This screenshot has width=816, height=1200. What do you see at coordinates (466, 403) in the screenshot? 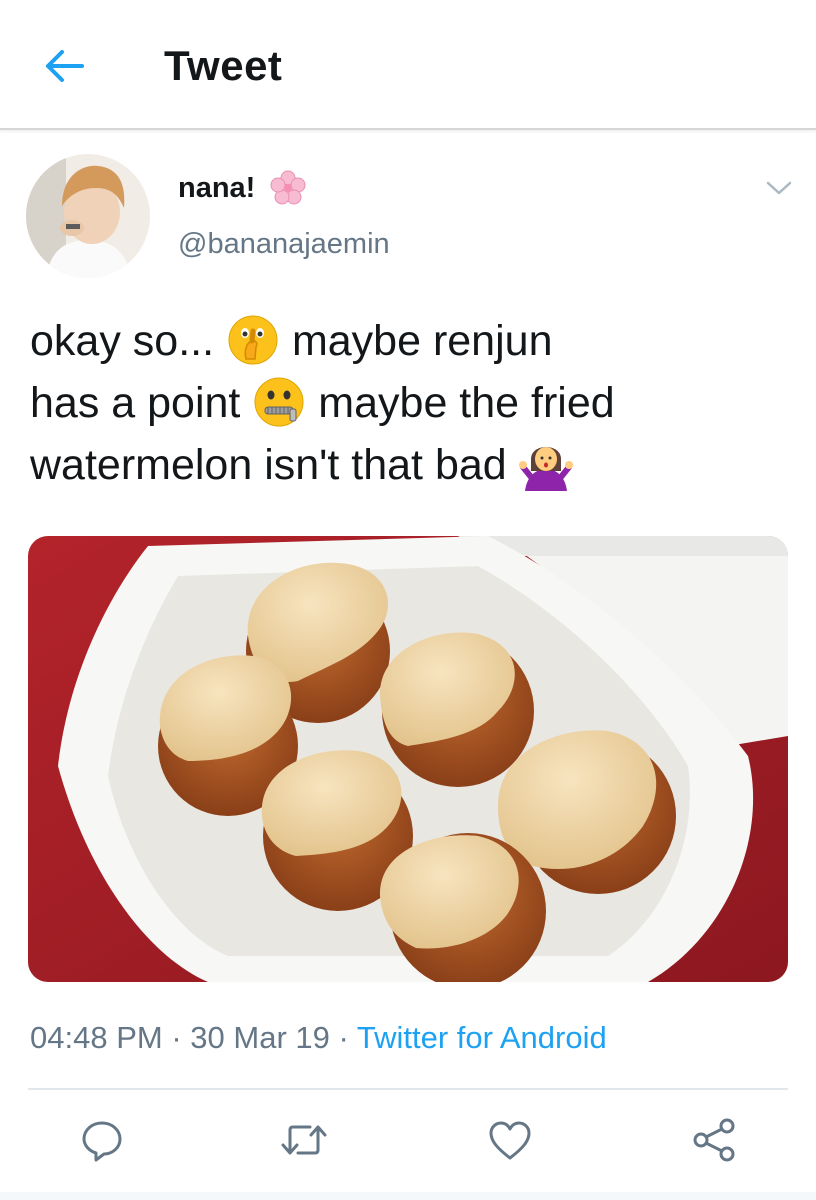
I see `tweet-text-part: maybe the fried` at bounding box center [466, 403].